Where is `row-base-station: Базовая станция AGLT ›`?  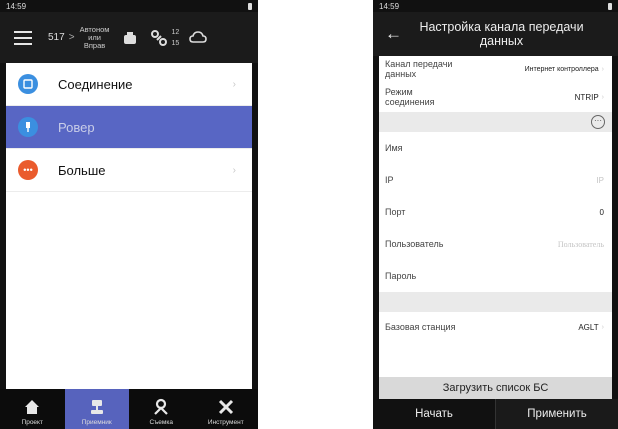
row-base-station: Базовая станция AGLT › is located at coordinates (495, 327).